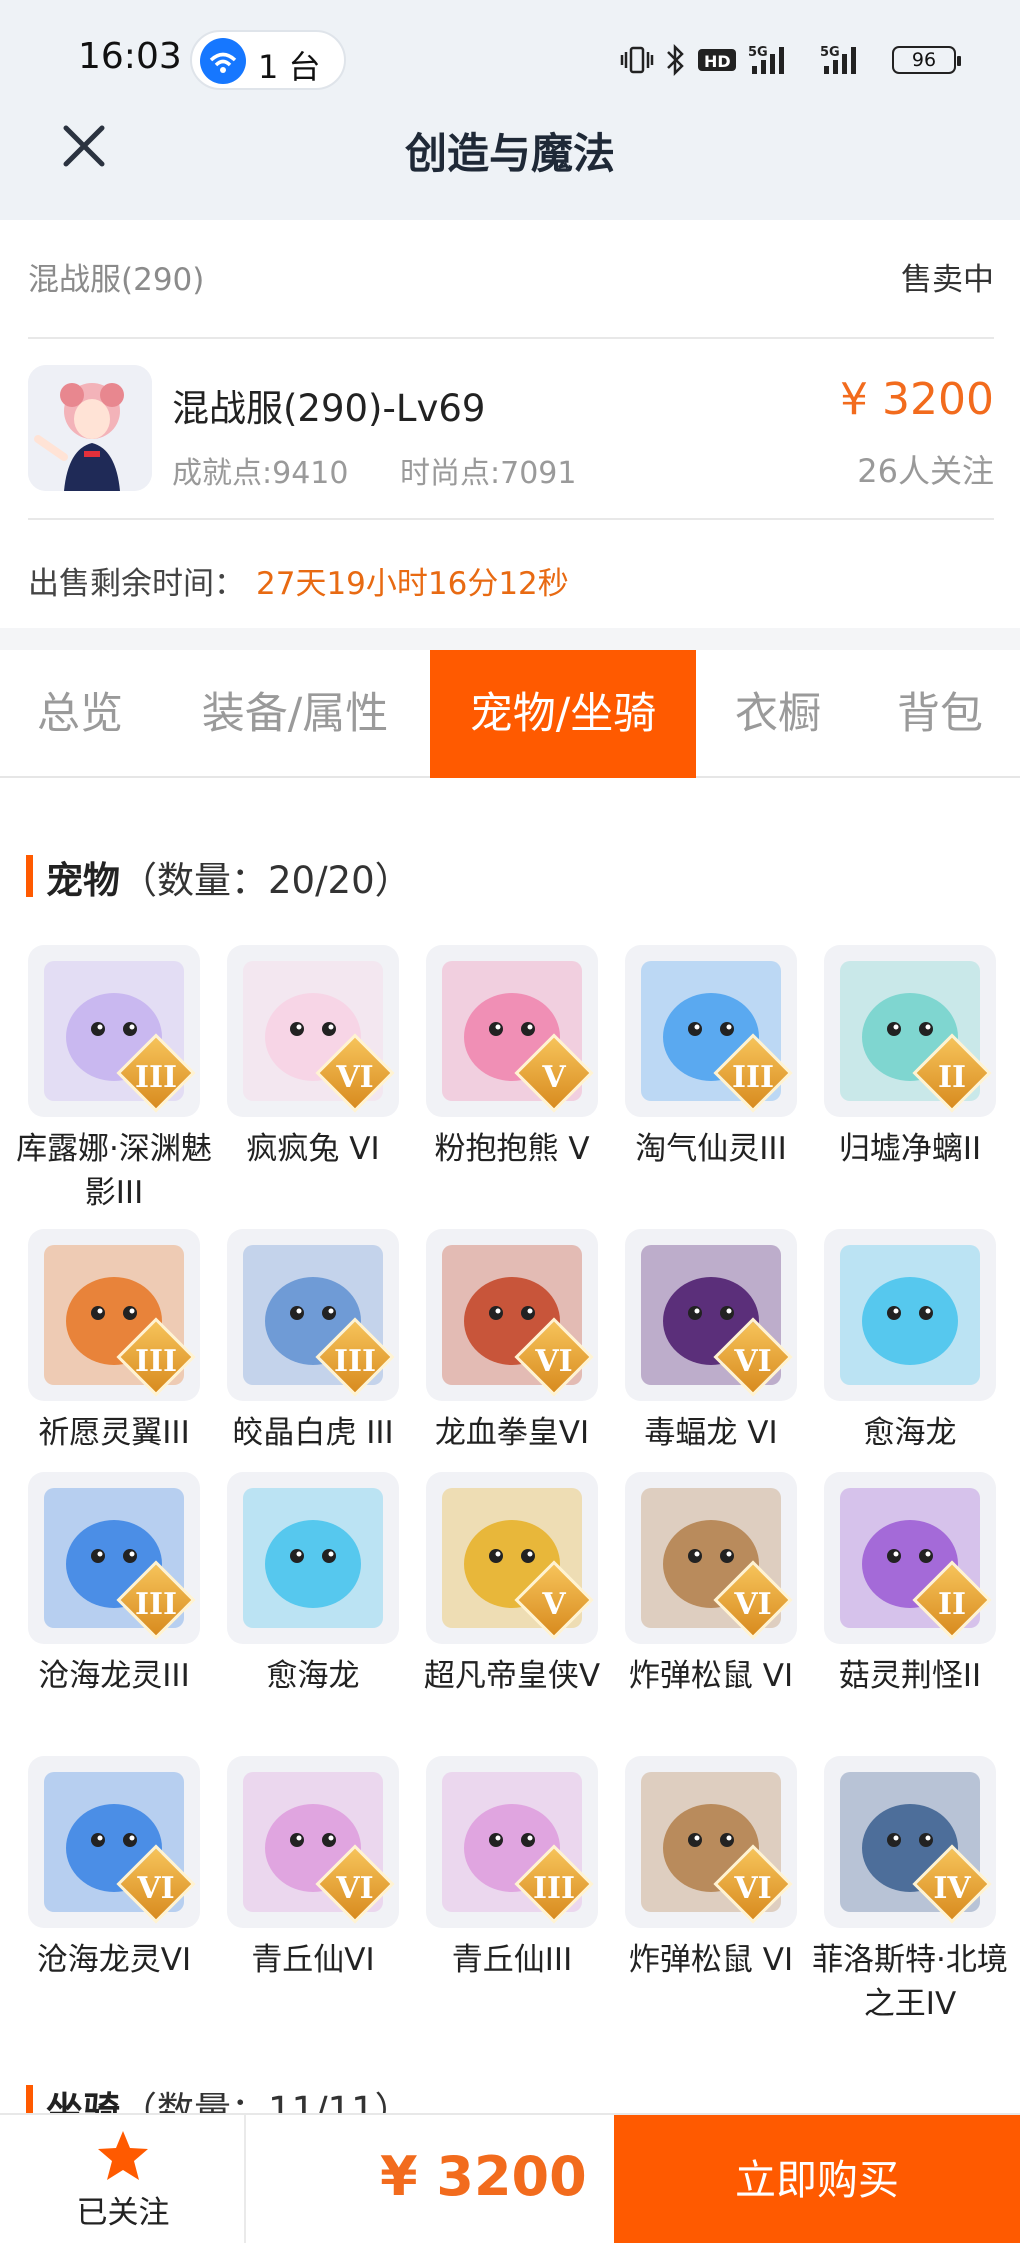 This screenshot has width=1020, height=2243. I want to click on follow-label: 已关注, so click(123, 2213).